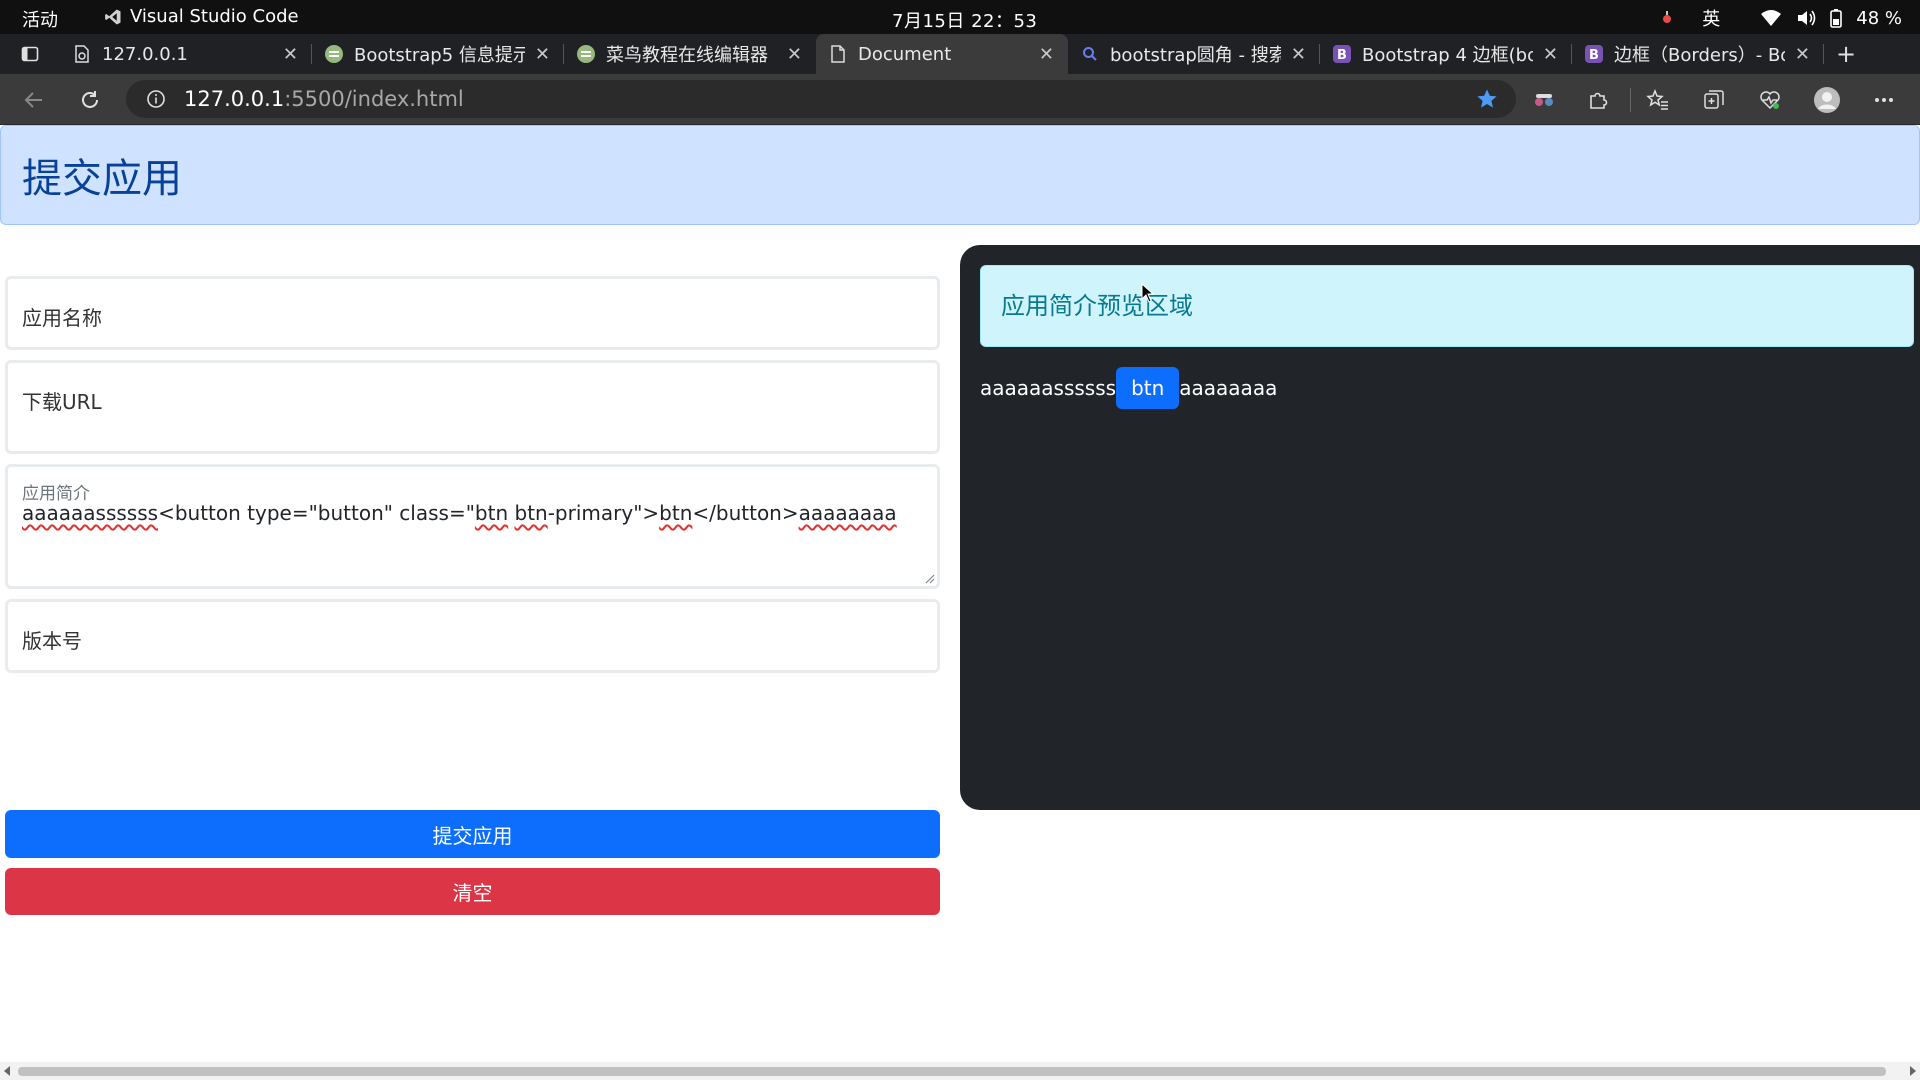 This screenshot has width=1920, height=1080. I want to click on download-url-input: 下载URL, so click(472, 407).